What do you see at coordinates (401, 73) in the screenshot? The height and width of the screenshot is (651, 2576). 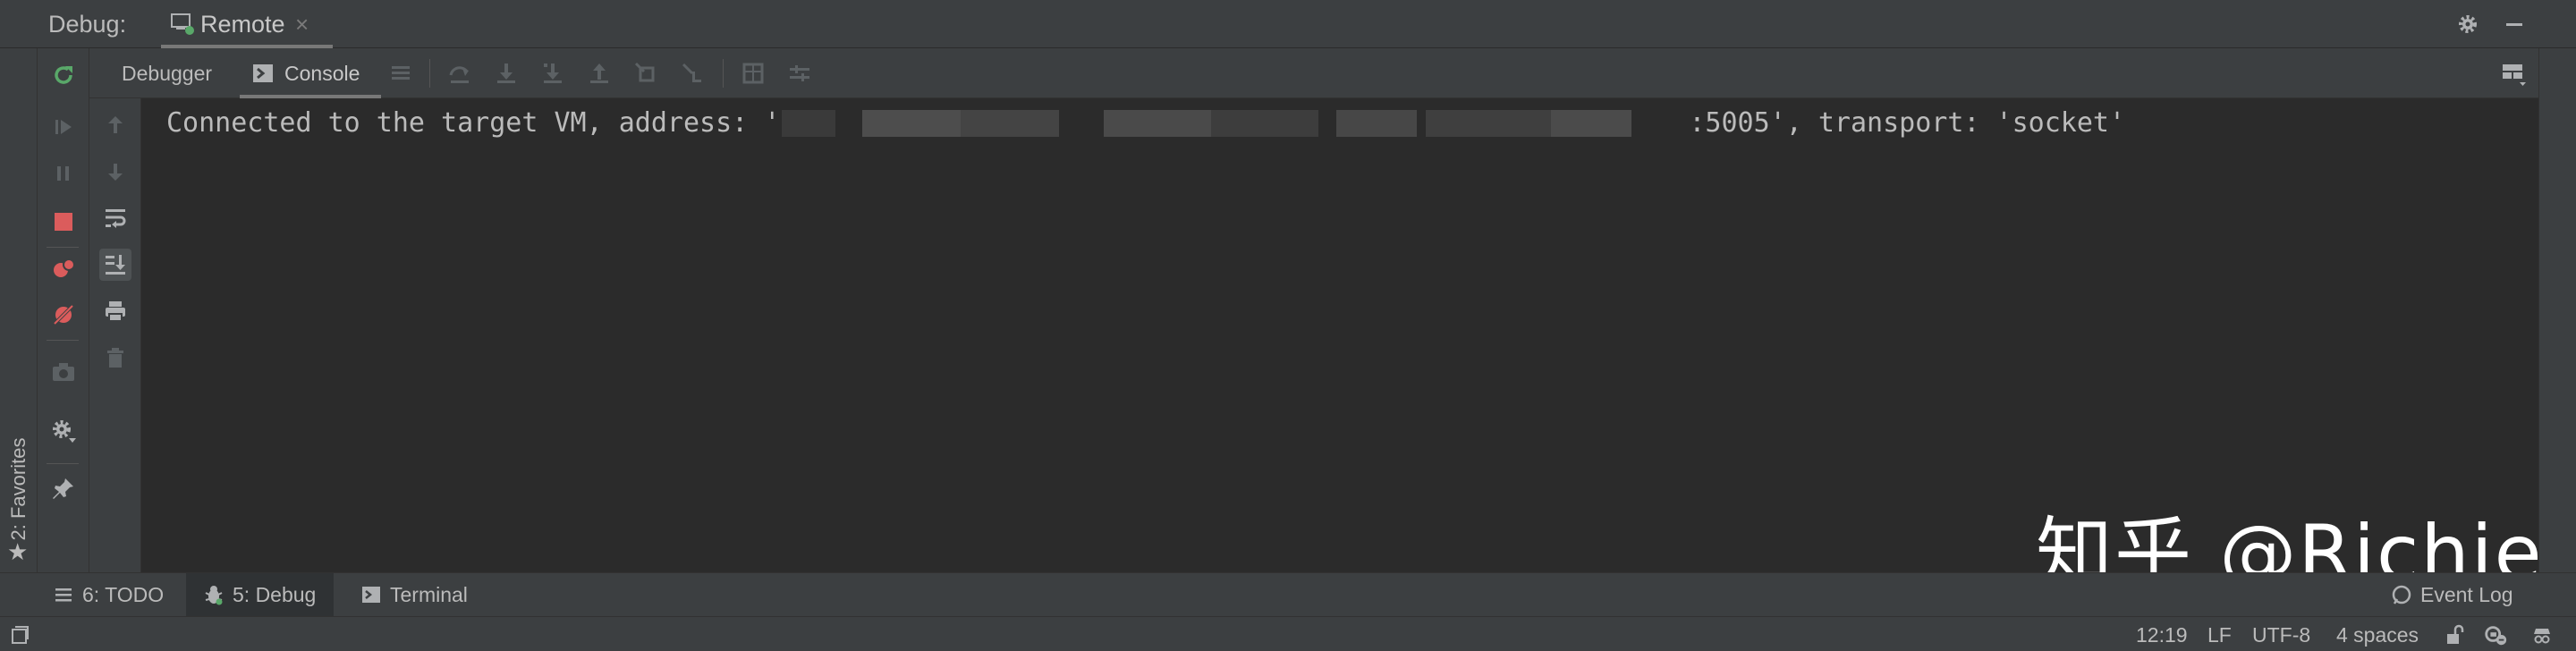 I see `show-execution-point-icon` at bounding box center [401, 73].